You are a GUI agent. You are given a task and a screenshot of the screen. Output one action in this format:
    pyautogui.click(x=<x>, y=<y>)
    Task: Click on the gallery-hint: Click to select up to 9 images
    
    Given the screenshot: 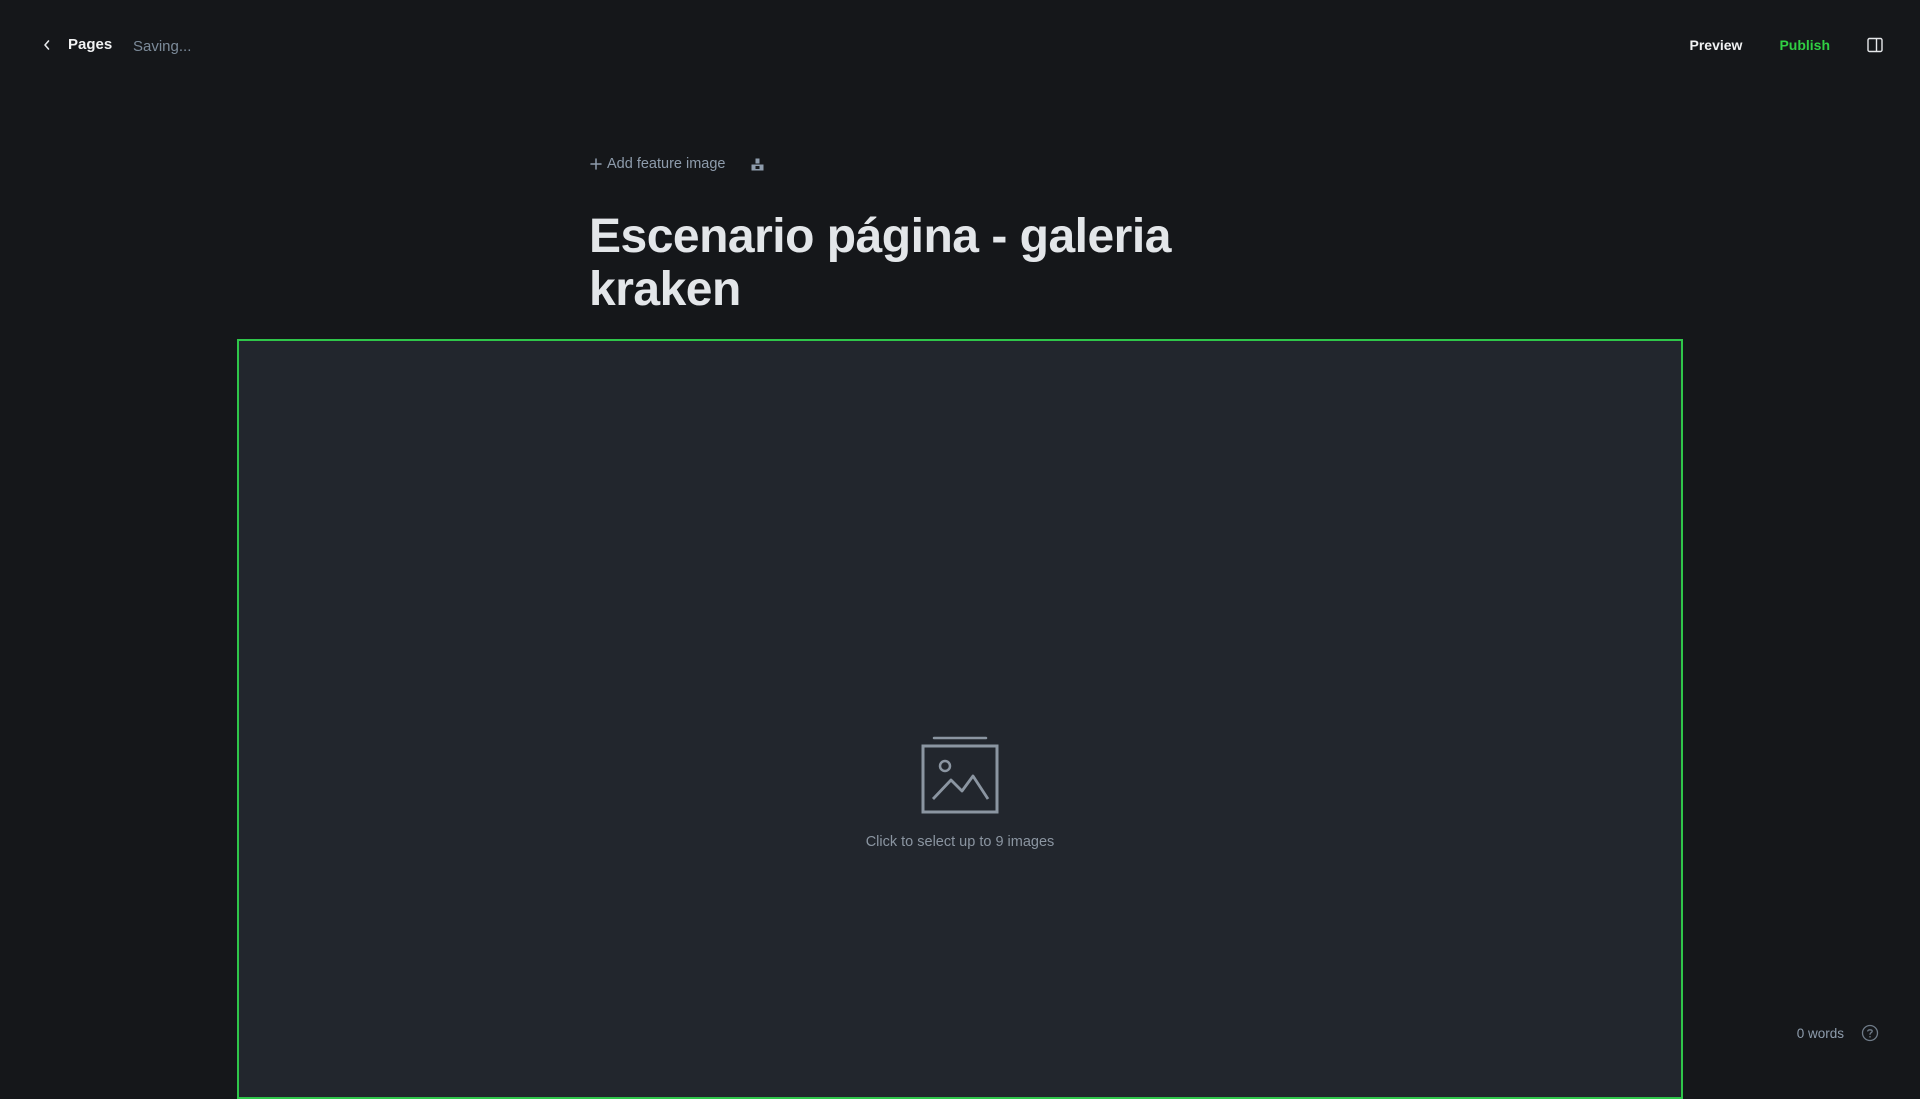 What is the action you would take?
    pyautogui.click(x=960, y=842)
    